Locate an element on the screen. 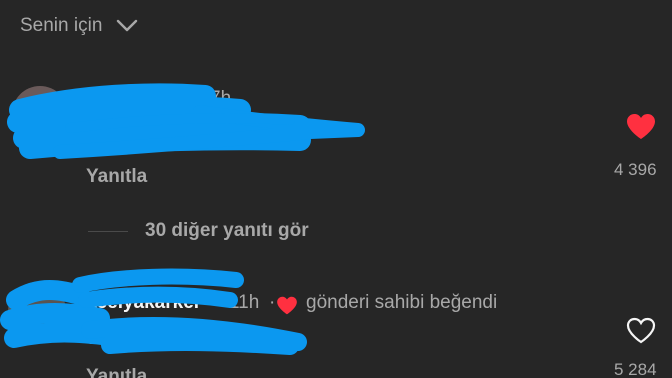 The width and height of the screenshot is (672, 378). comment-text: erh is located at coordinates (100, 338).